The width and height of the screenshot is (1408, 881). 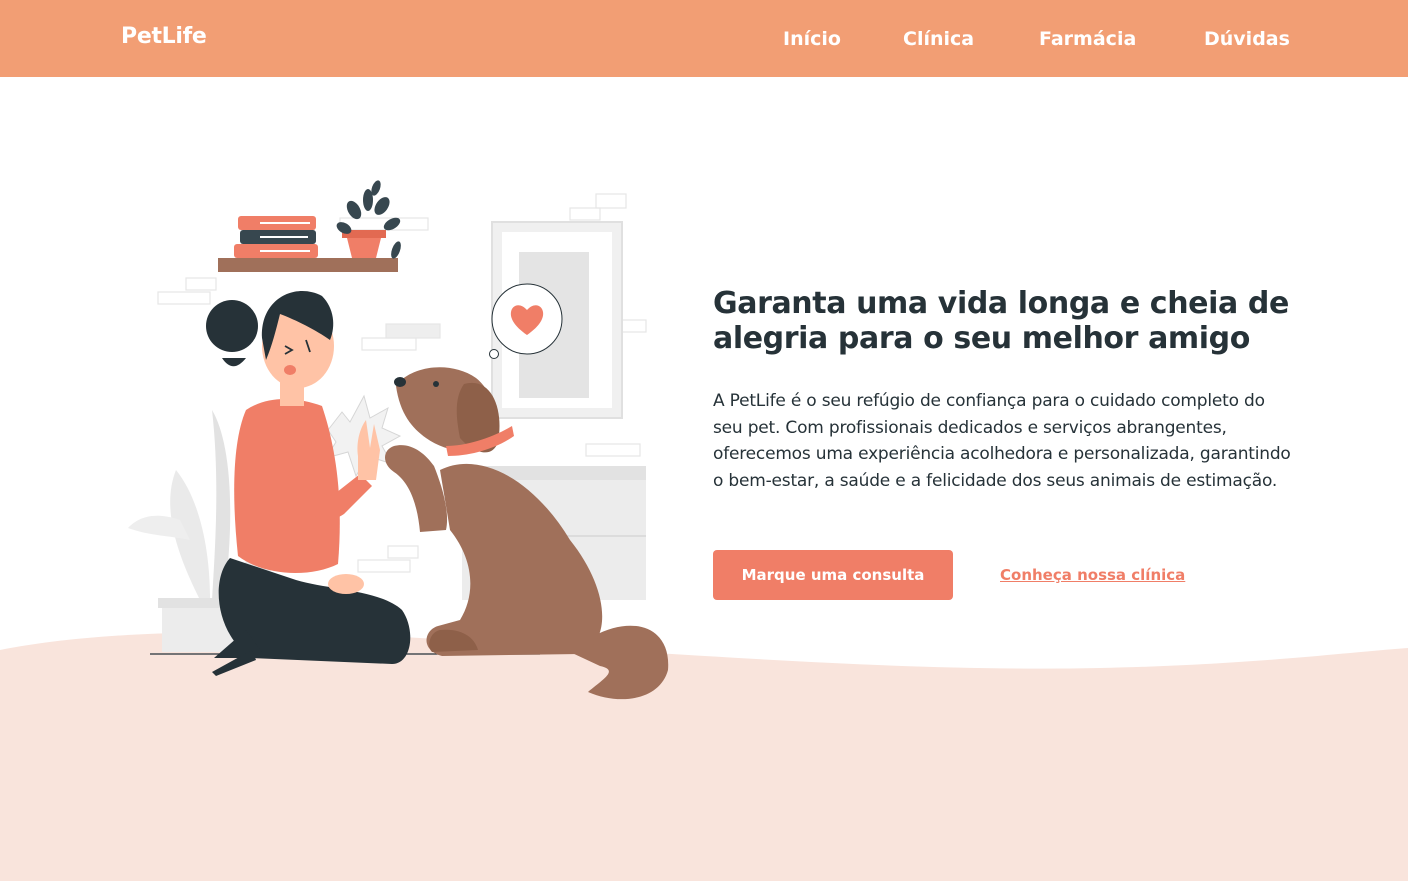 What do you see at coordinates (812, 39) in the screenshot?
I see `nav-link-inicio: Início` at bounding box center [812, 39].